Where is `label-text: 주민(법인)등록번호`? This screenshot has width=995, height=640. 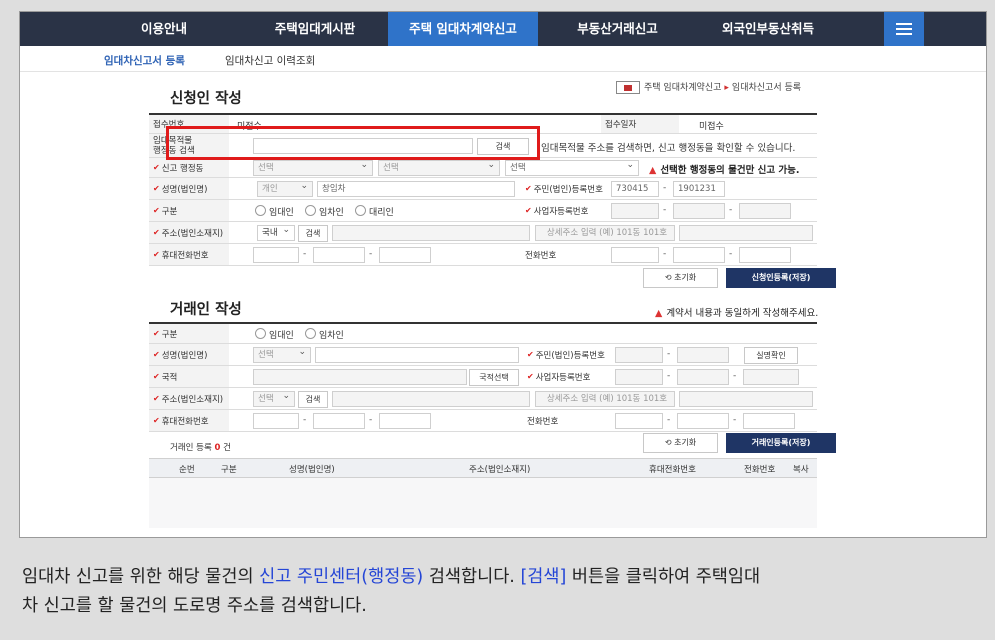
label-text: 주민(법인)등록번호 is located at coordinates (568, 189).